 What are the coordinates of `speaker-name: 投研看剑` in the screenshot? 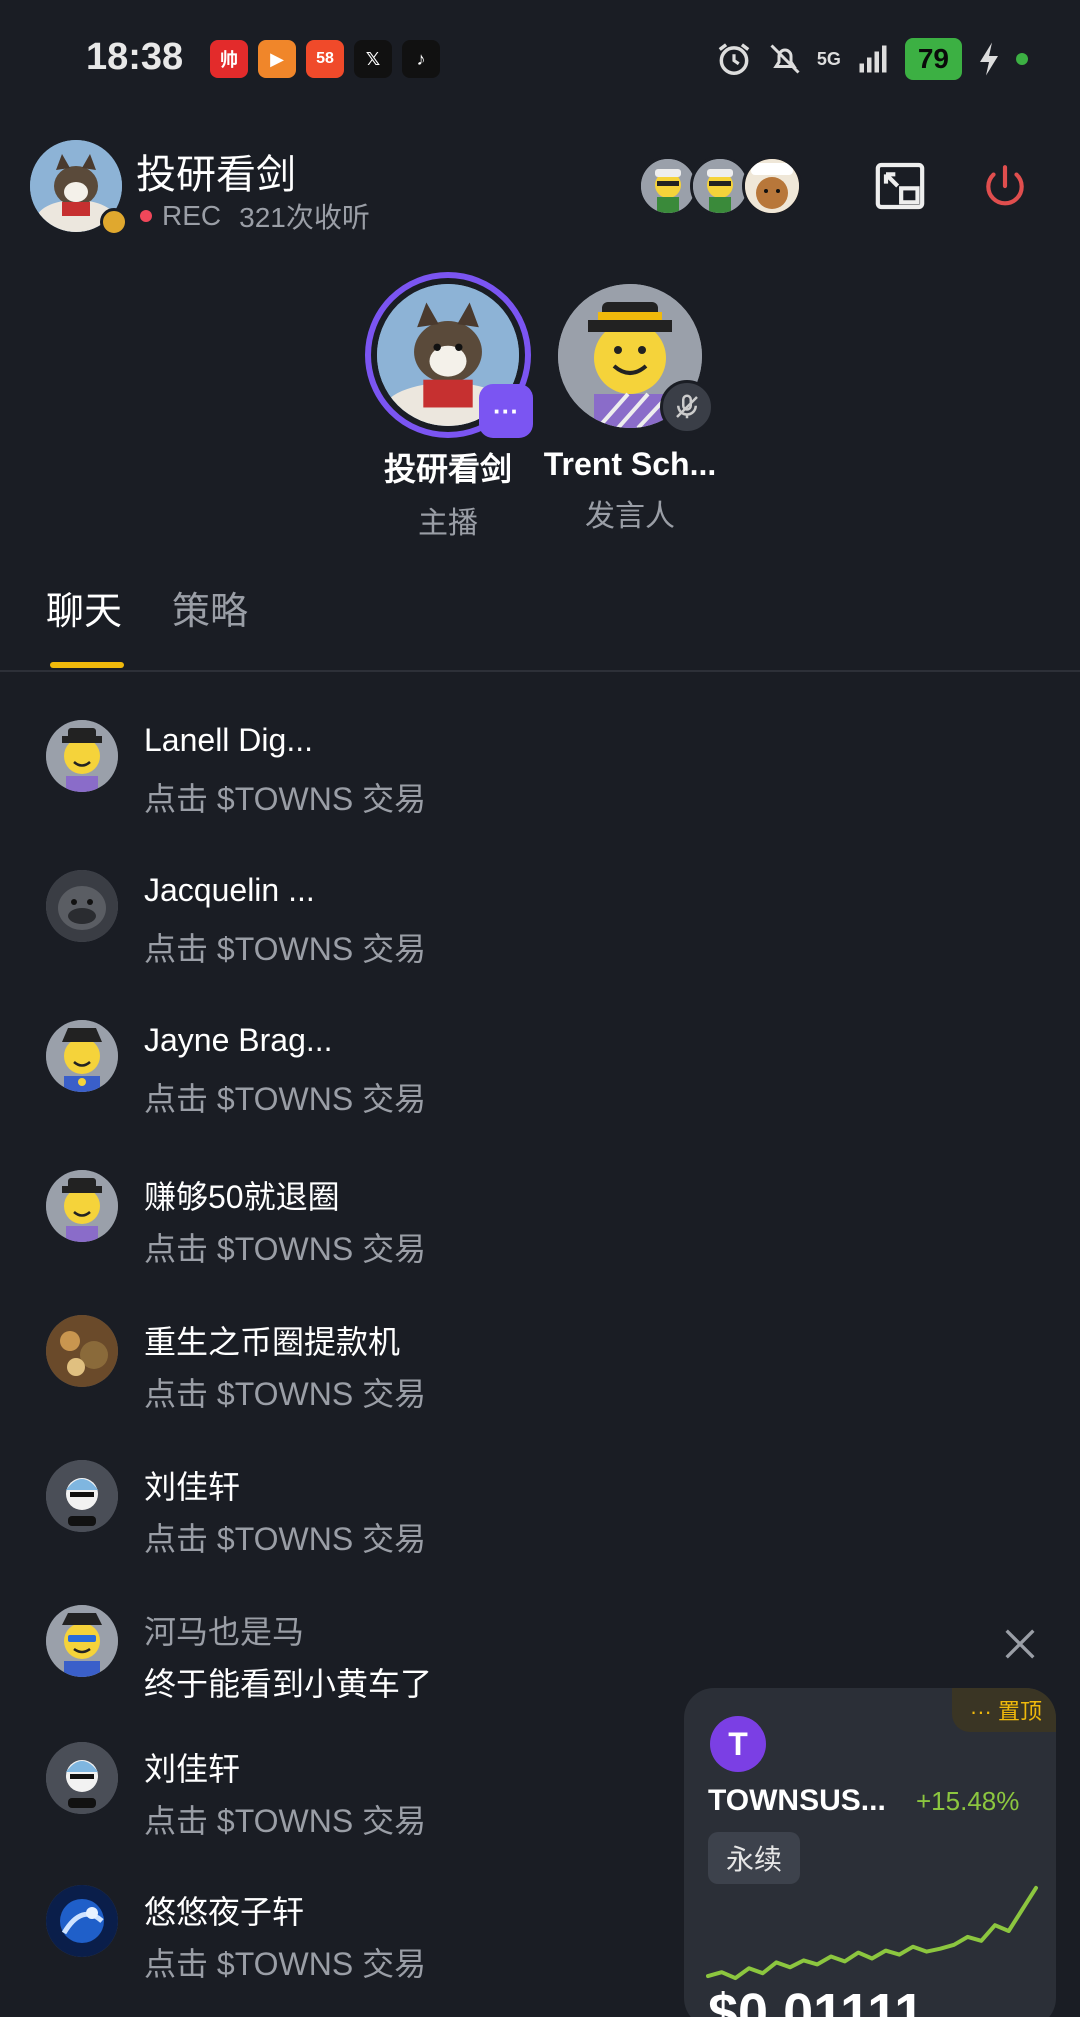 It's located at (447, 469).